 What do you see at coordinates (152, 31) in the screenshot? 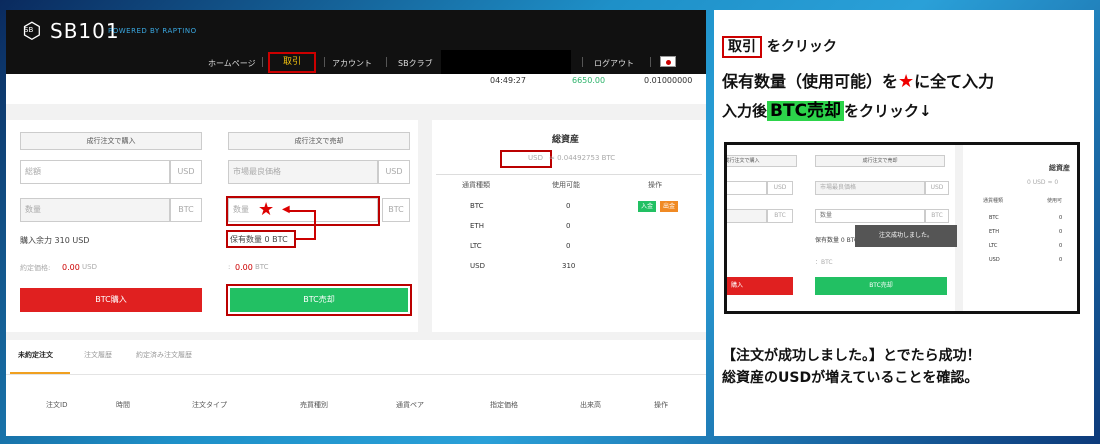
I see `logo-subtitle: POWERED BY RAPTINO` at bounding box center [152, 31].